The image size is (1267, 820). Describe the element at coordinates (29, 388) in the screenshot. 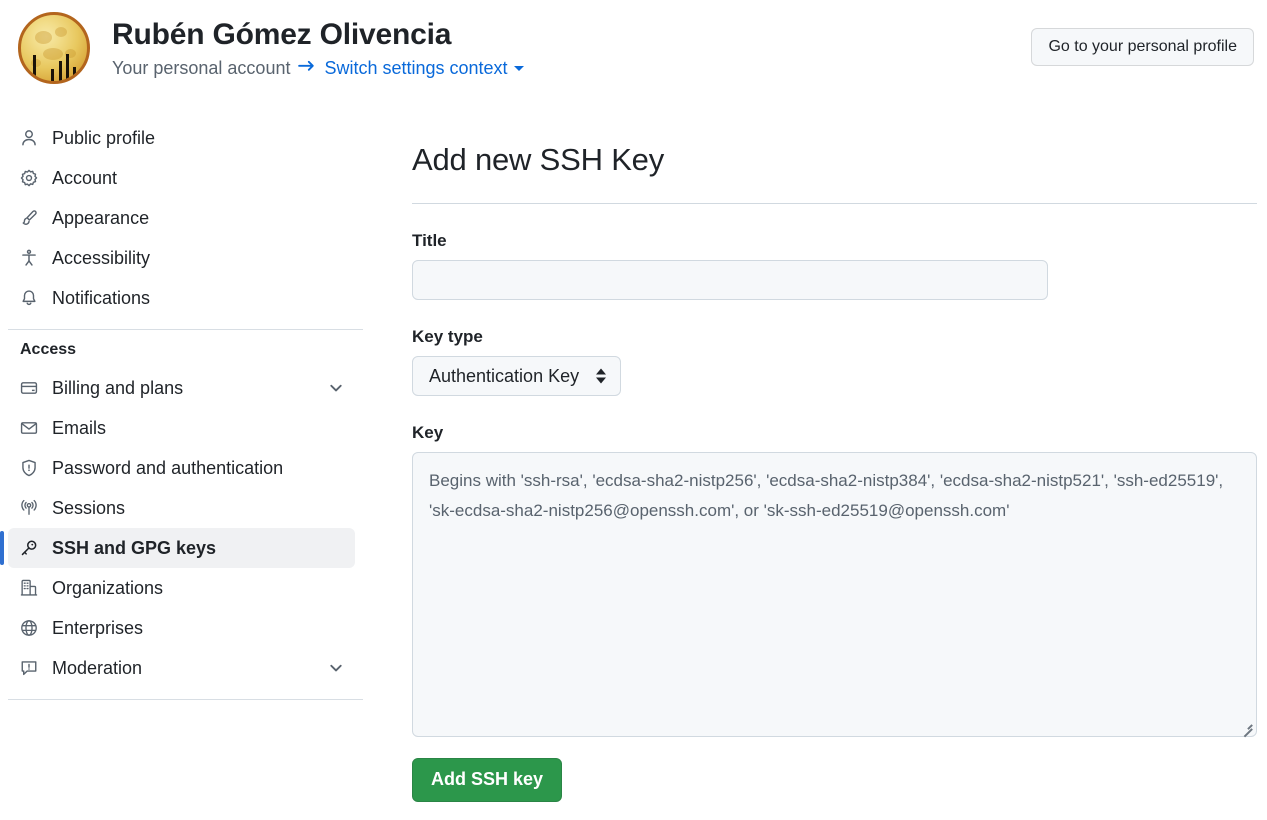

I see `credit-card-icon` at that location.